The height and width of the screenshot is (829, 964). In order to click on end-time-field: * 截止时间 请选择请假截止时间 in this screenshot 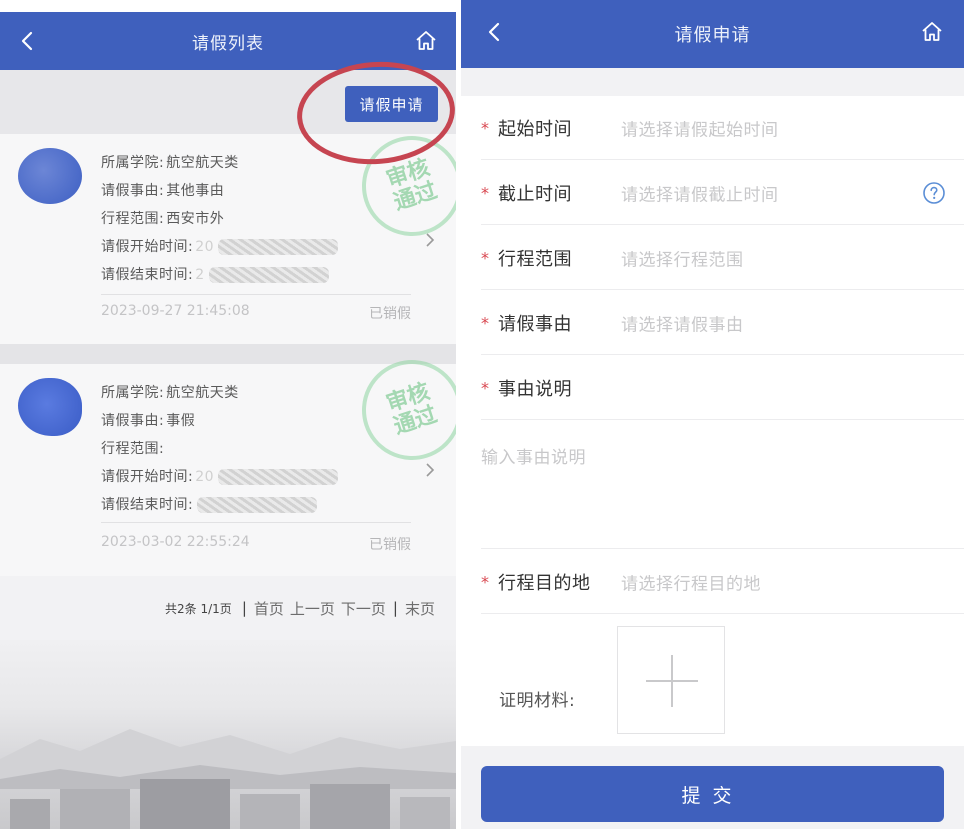, I will do `click(722, 193)`.